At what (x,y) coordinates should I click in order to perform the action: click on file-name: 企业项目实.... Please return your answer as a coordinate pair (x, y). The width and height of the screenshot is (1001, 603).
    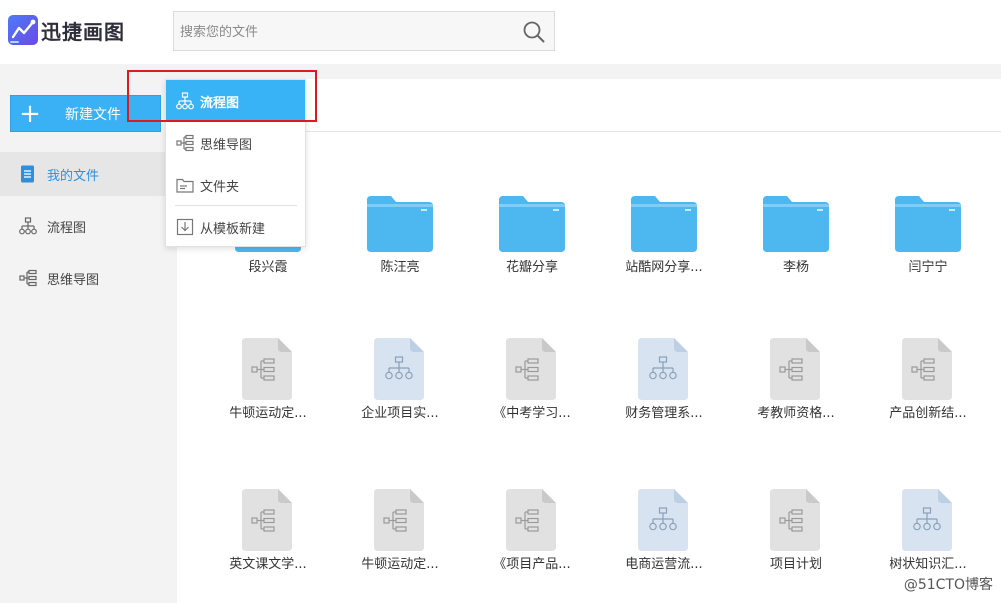
    Looking at the image, I should click on (400, 413).